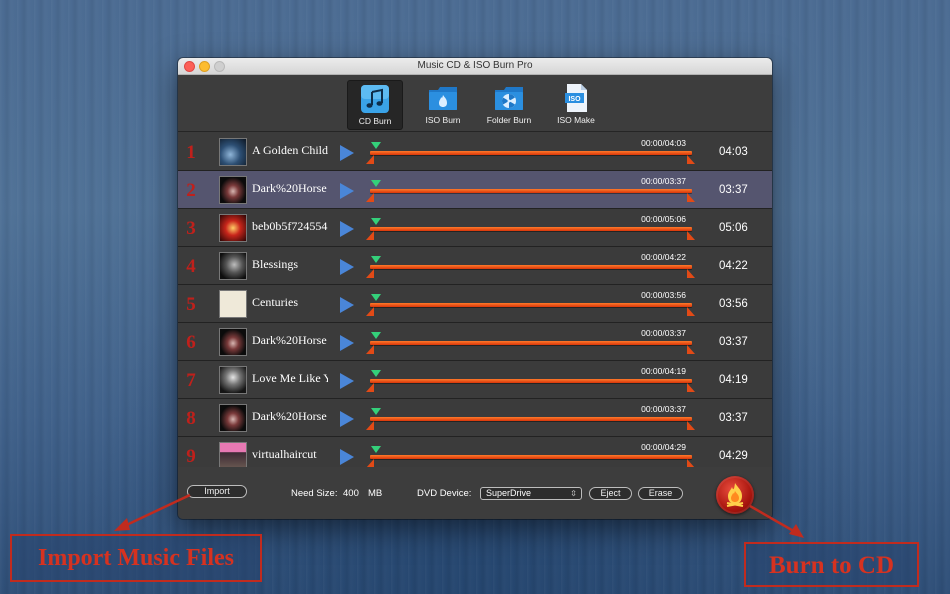 The height and width of the screenshot is (594, 950). Describe the element at coordinates (191, 152) in the screenshot. I see `track-number: 1` at that location.